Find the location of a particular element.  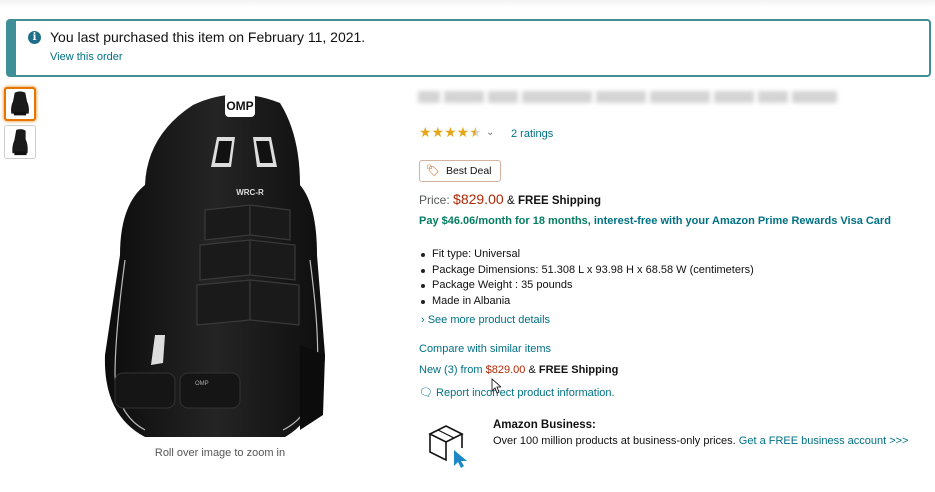

new-offers-label: New (3) from is located at coordinates (451, 370).